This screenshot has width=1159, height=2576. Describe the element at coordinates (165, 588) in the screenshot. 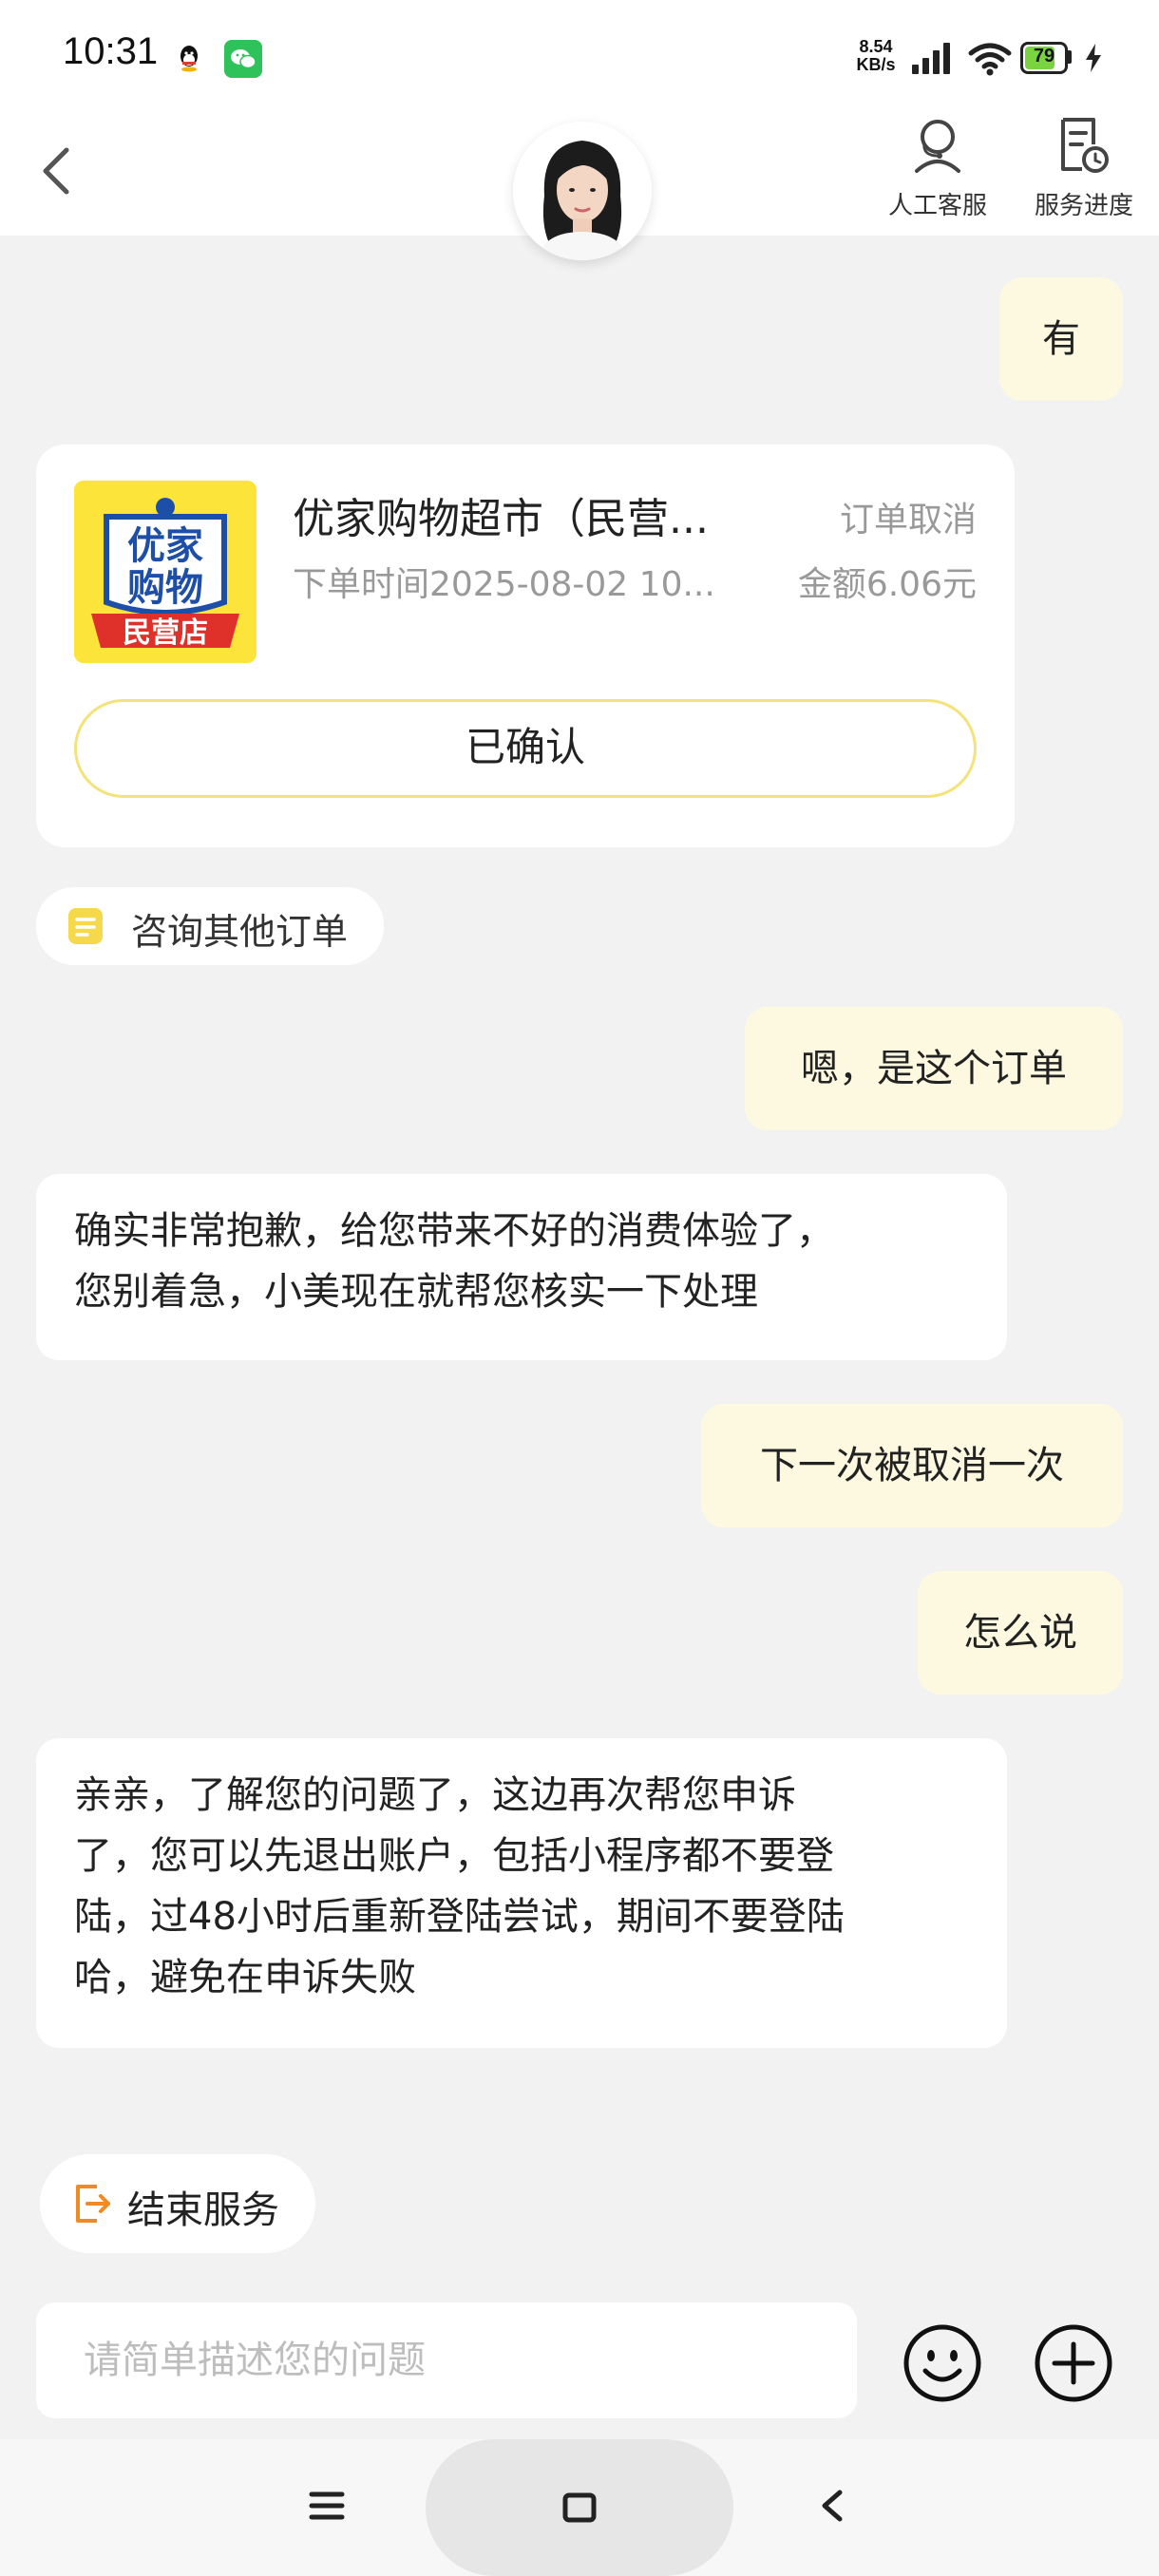

I see `logo-text-line-2: 购物` at that location.